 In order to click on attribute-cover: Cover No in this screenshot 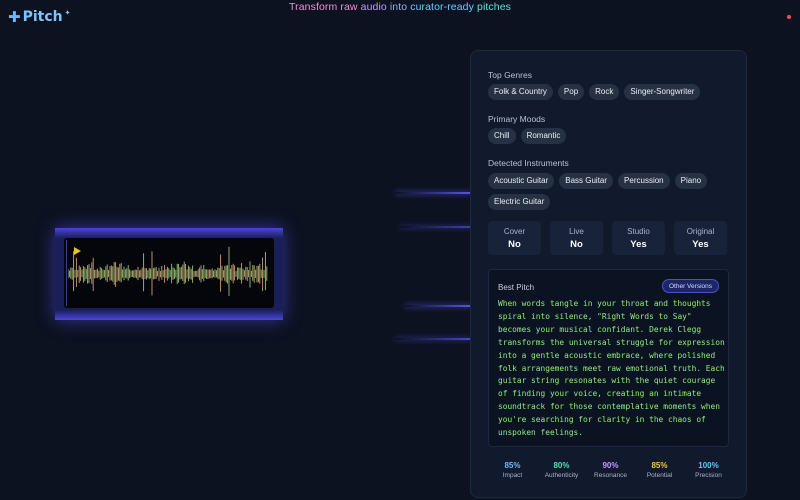, I will do `click(514, 238)`.